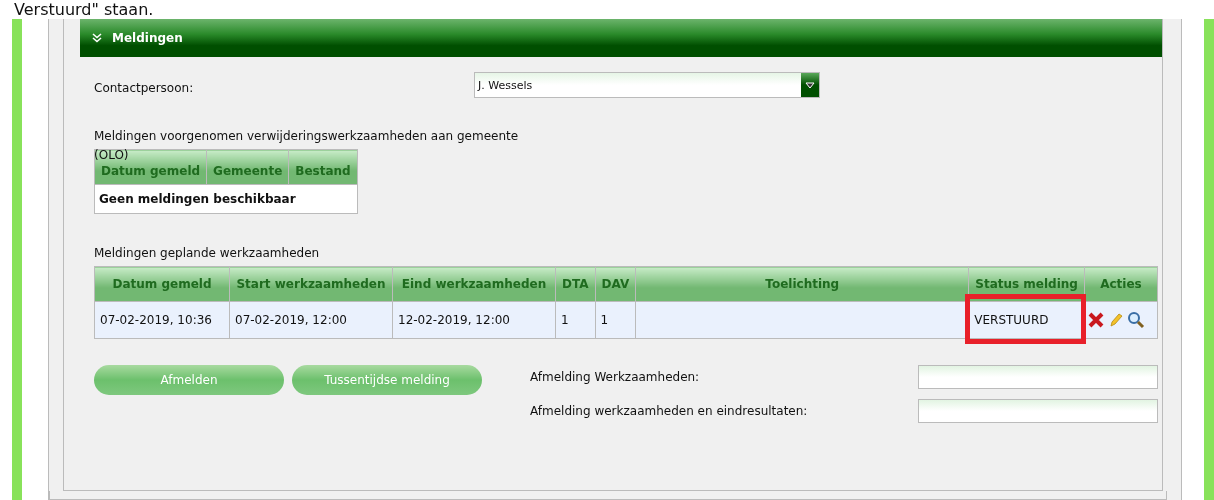 This screenshot has height=500, width=1214. I want to click on double-chevron-icon, so click(97, 38).